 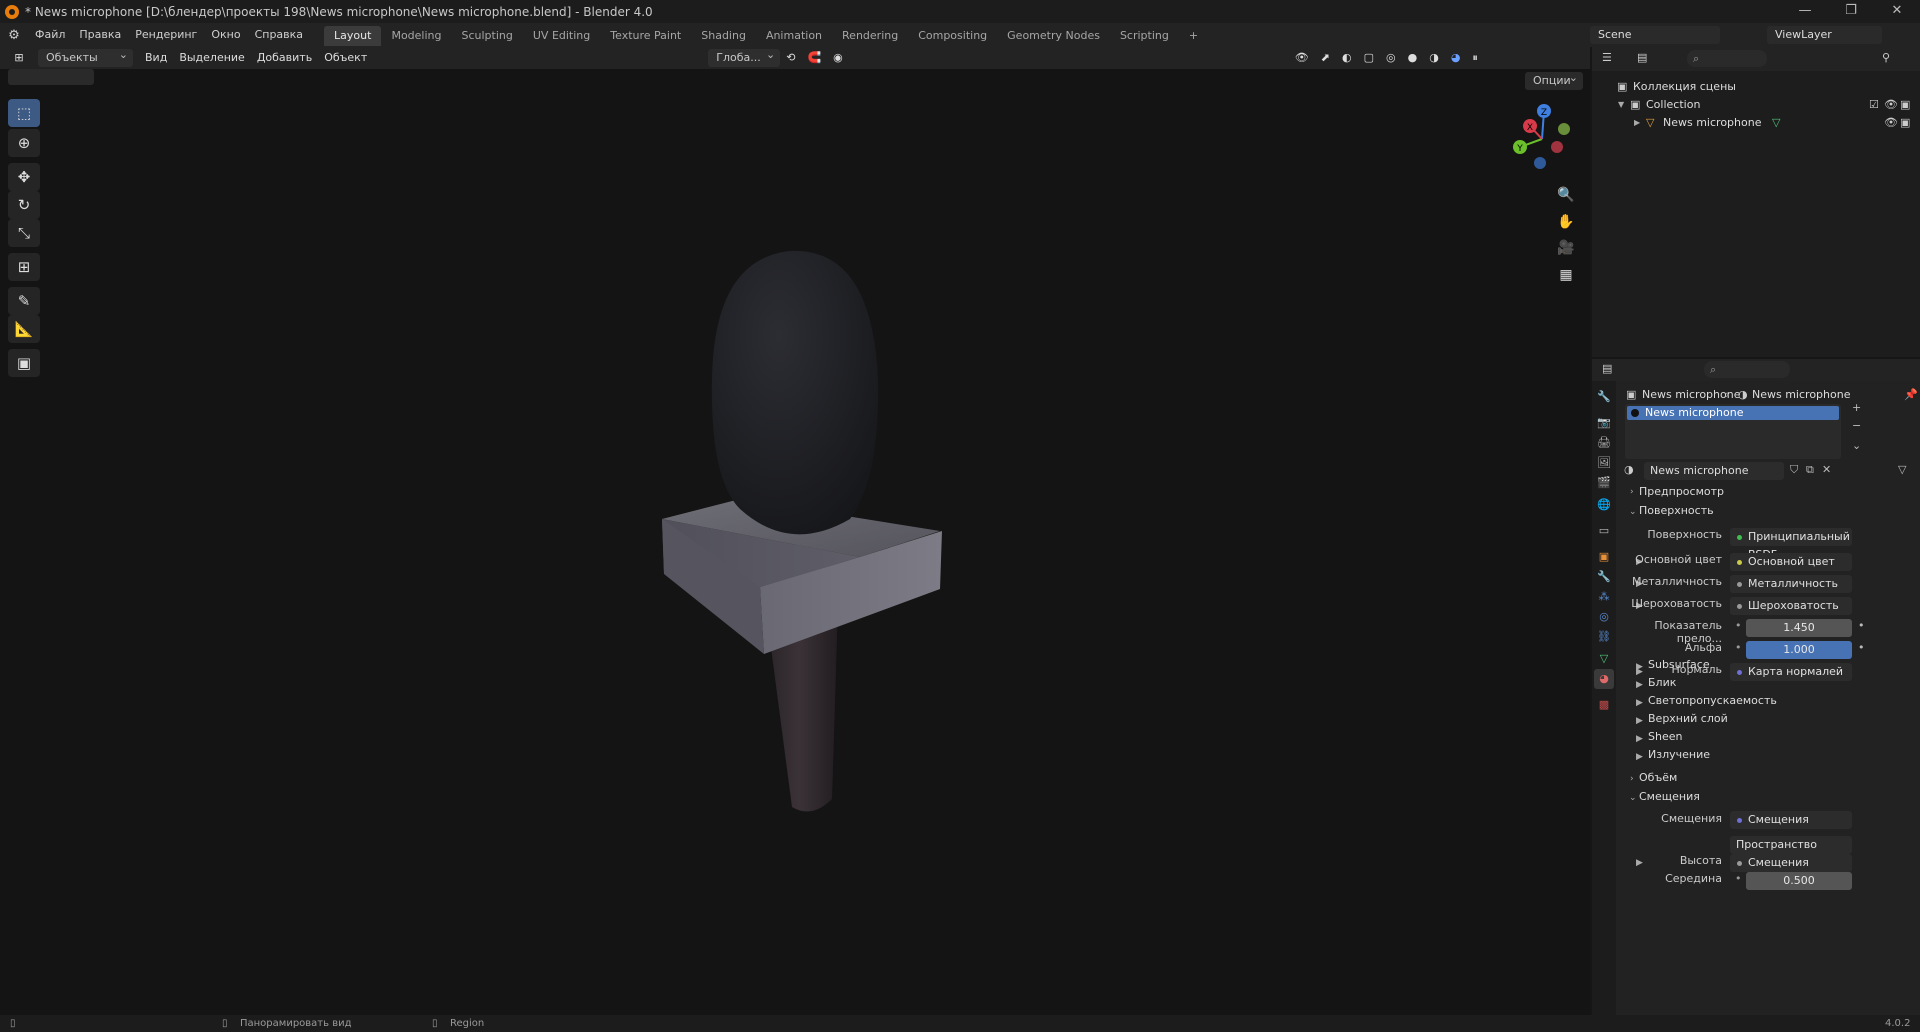 I want to click on space-dropdown: Пространство объекта, so click(x=1791, y=852).